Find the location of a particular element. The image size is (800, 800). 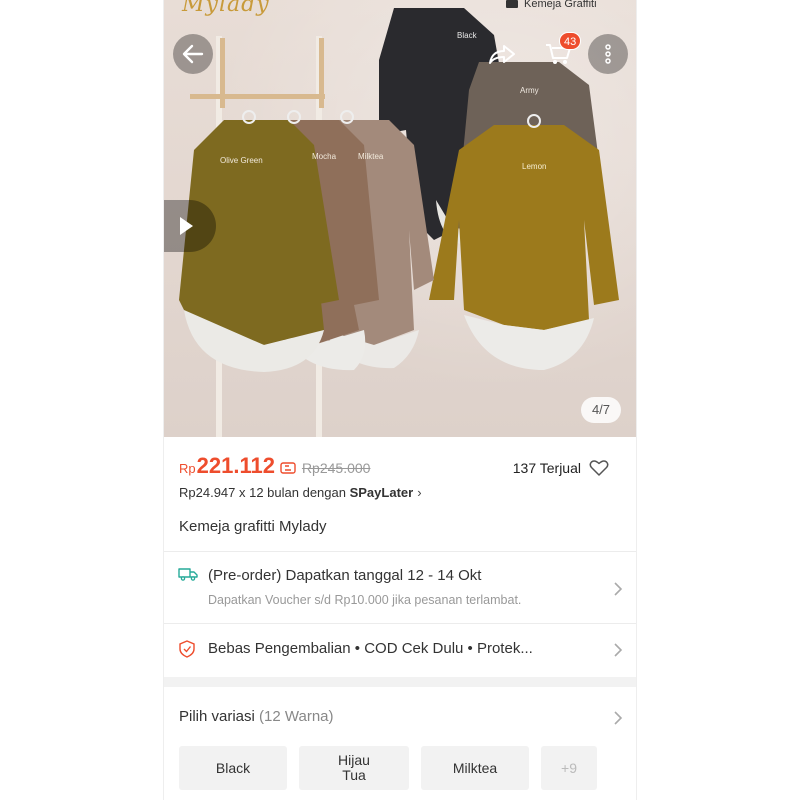

shirt-label: Army is located at coordinates (529, 90).